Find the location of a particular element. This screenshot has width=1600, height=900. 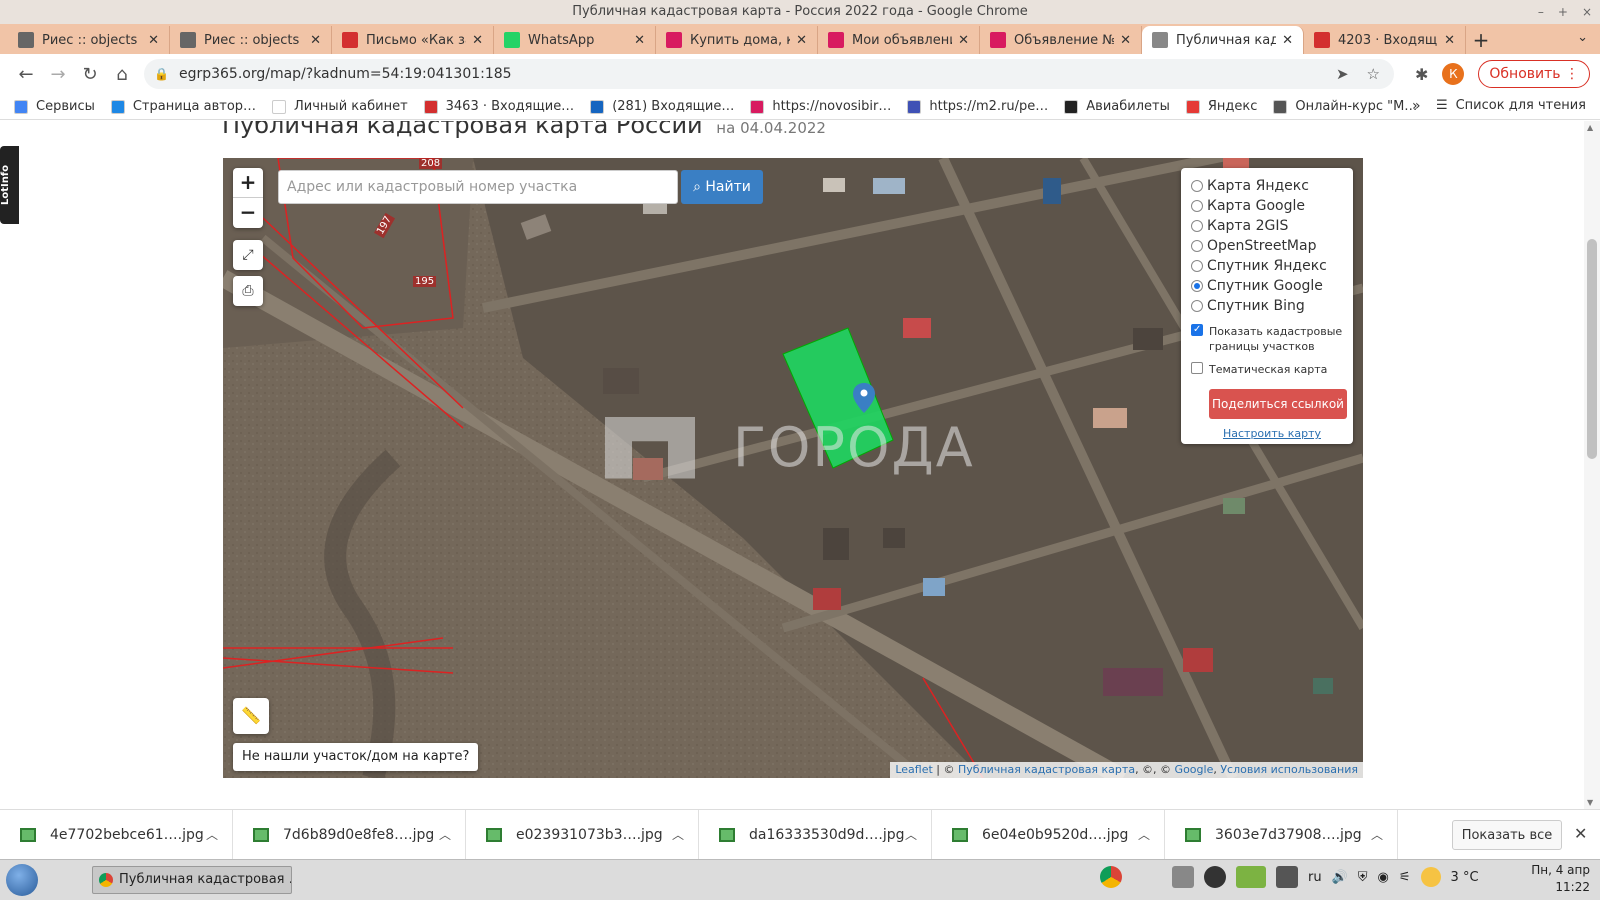

download-item: 4e7702bebce61….jpg ︿ is located at coordinates (116, 834).